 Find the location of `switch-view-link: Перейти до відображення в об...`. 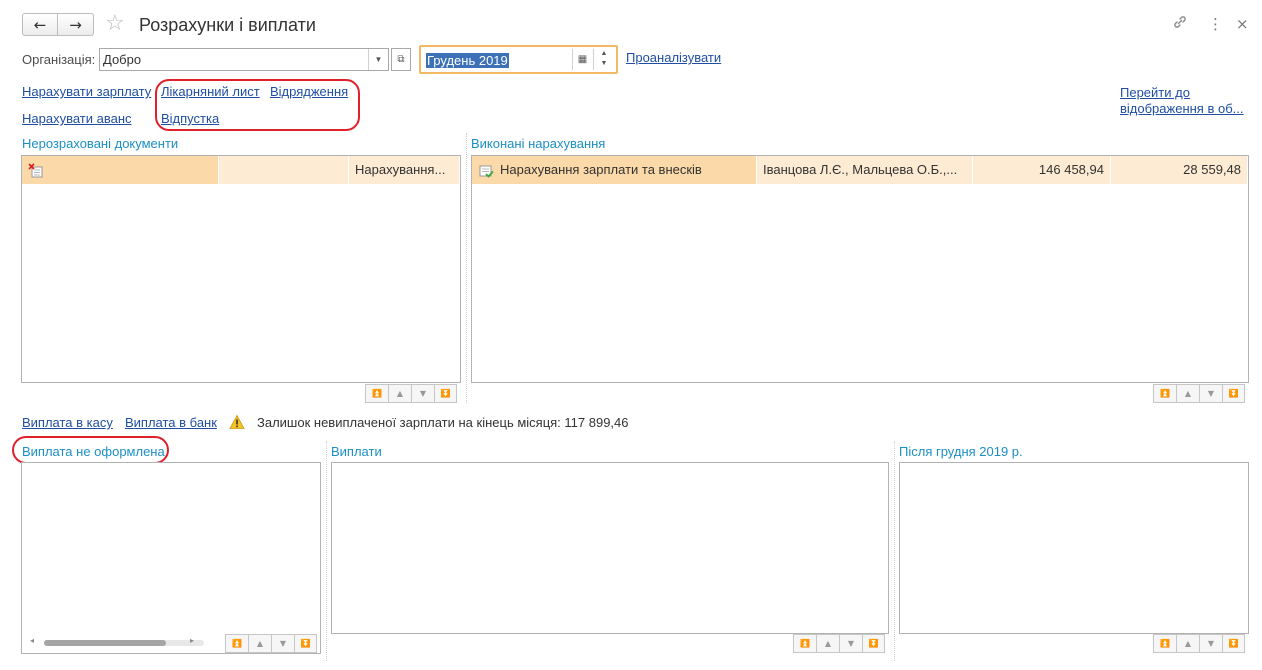

switch-view-link: Перейти до відображення в об... is located at coordinates (1184, 101).